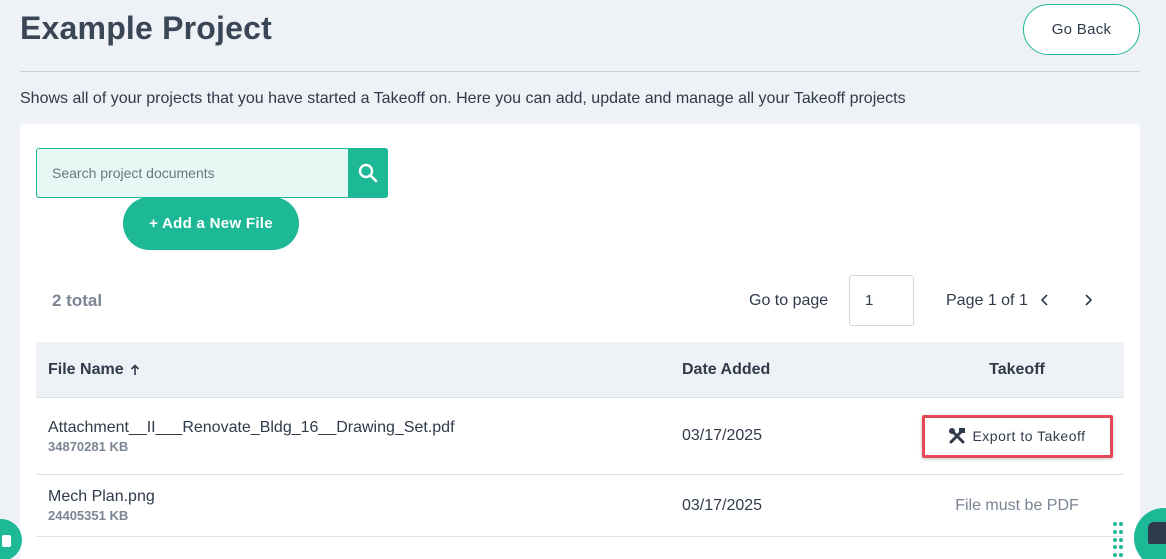 The width and height of the screenshot is (1166, 559). Describe the element at coordinates (1017, 369) in the screenshot. I see `column-header-takeoff: Takeoff` at that location.